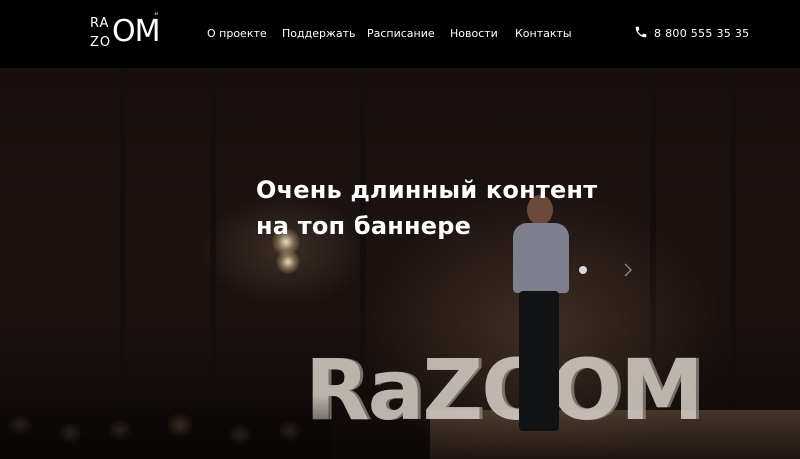 The height and width of the screenshot is (459, 800). What do you see at coordinates (165, 427) in the screenshot?
I see `audience` at bounding box center [165, 427].